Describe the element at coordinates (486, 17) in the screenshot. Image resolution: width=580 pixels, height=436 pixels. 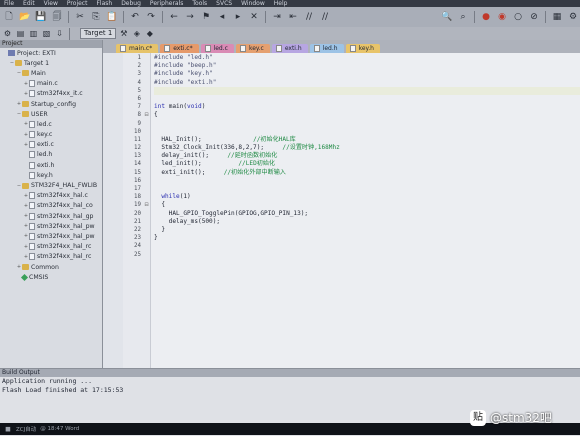
I see `debug-start-icon: ●` at that location.